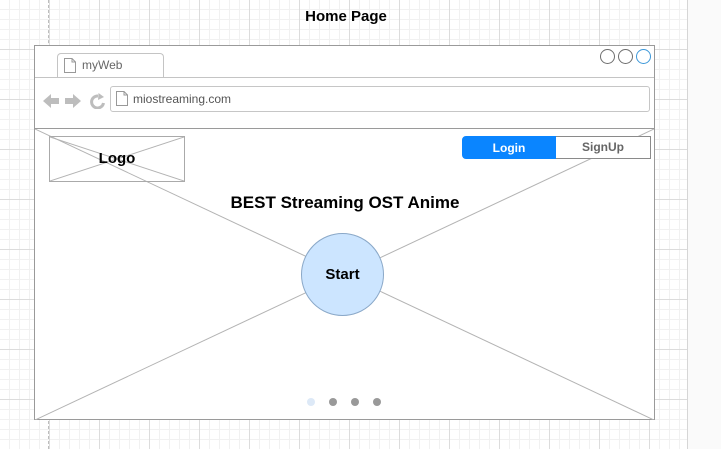 The image size is (721, 449). What do you see at coordinates (97, 101) in the screenshot?
I see `reload-icon` at bounding box center [97, 101].